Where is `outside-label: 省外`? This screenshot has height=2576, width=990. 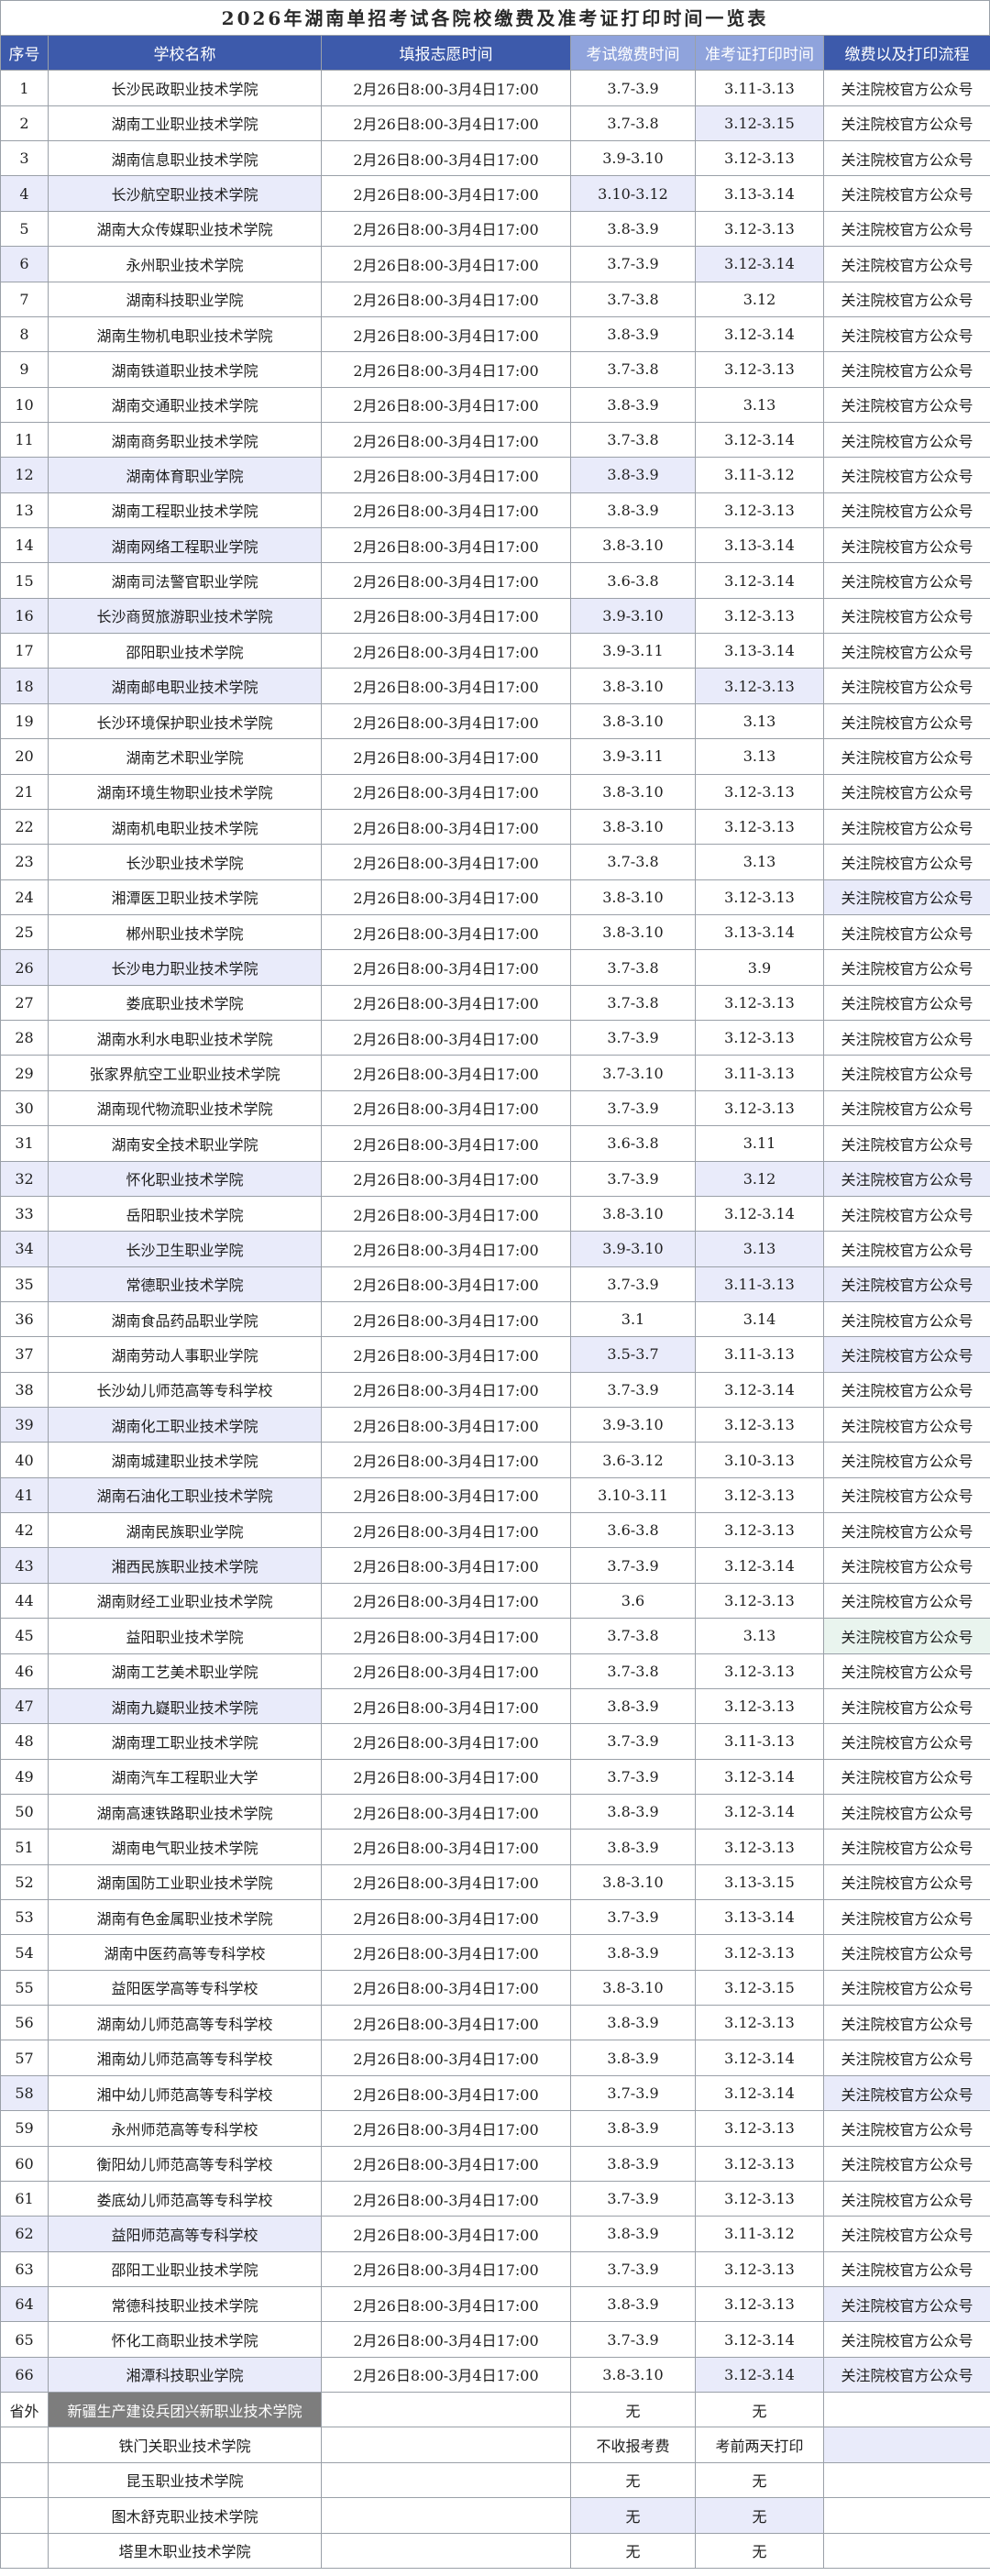 outside-label: 省外 is located at coordinates (24, 2410).